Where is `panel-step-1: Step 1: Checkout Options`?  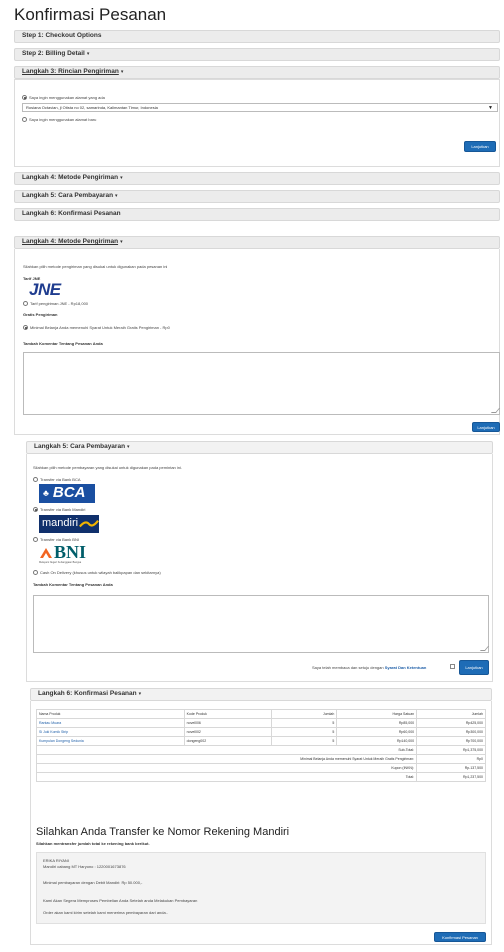
panel-step-1: Step 1: Checkout Options is located at coordinates (257, 36).